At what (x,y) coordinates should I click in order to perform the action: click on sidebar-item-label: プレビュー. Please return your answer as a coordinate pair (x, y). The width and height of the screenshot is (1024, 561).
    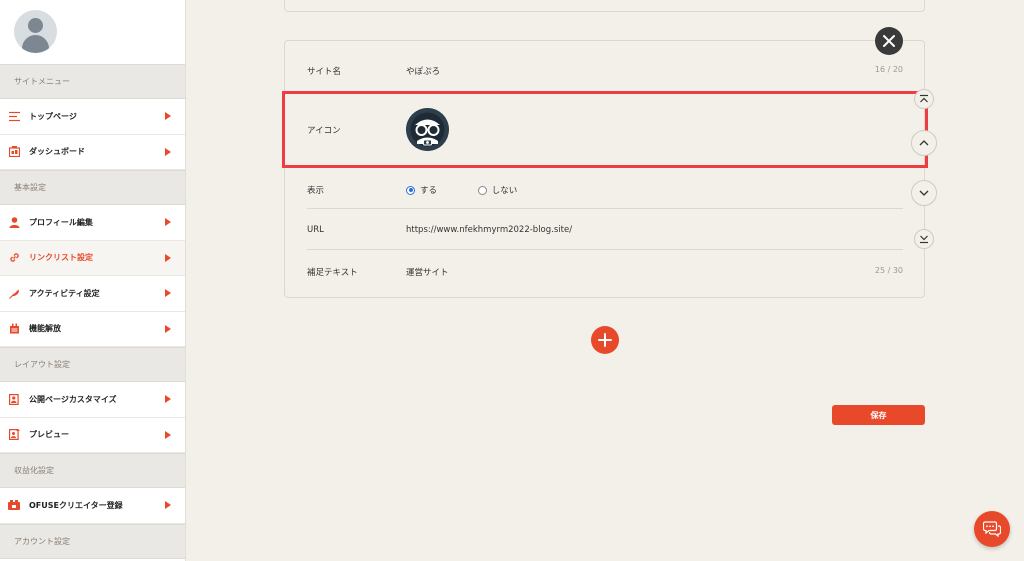
    Looking at the image, I should click on (49, 435).